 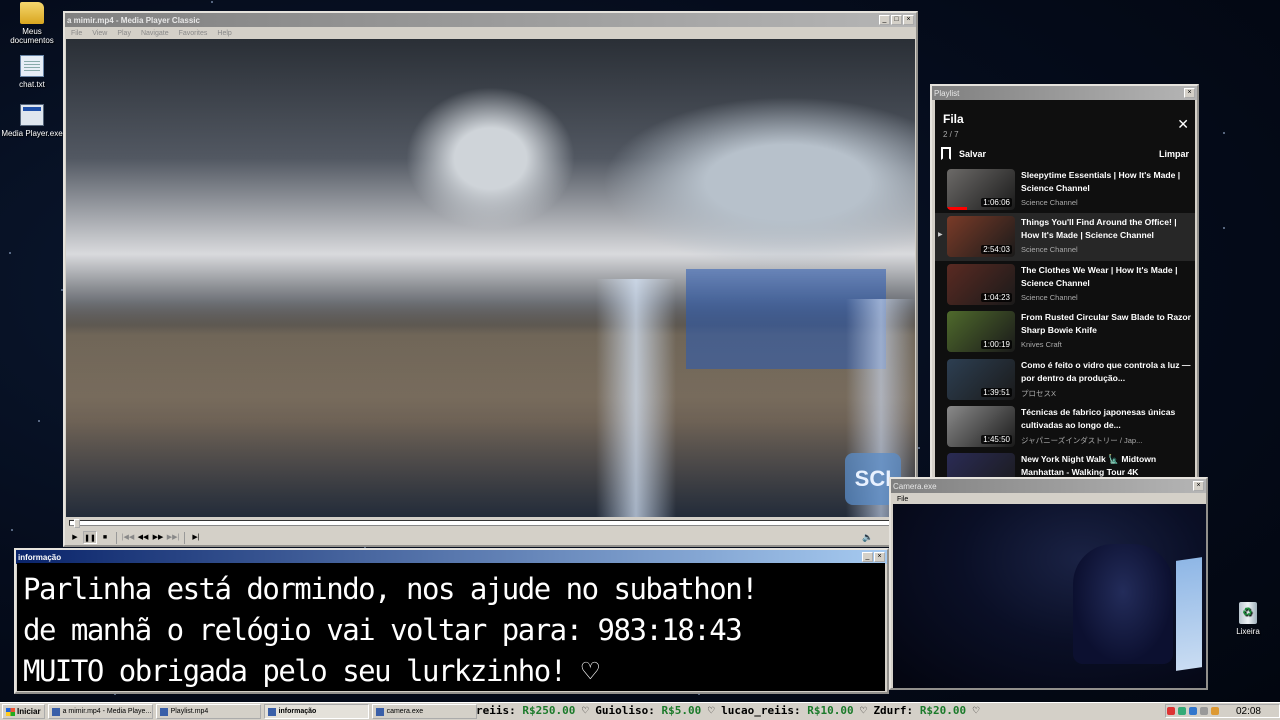 What do you see at coordinates (972, 154) in the screenshot?
I see `save-button: Salvar` at bounding box center [972, 154].